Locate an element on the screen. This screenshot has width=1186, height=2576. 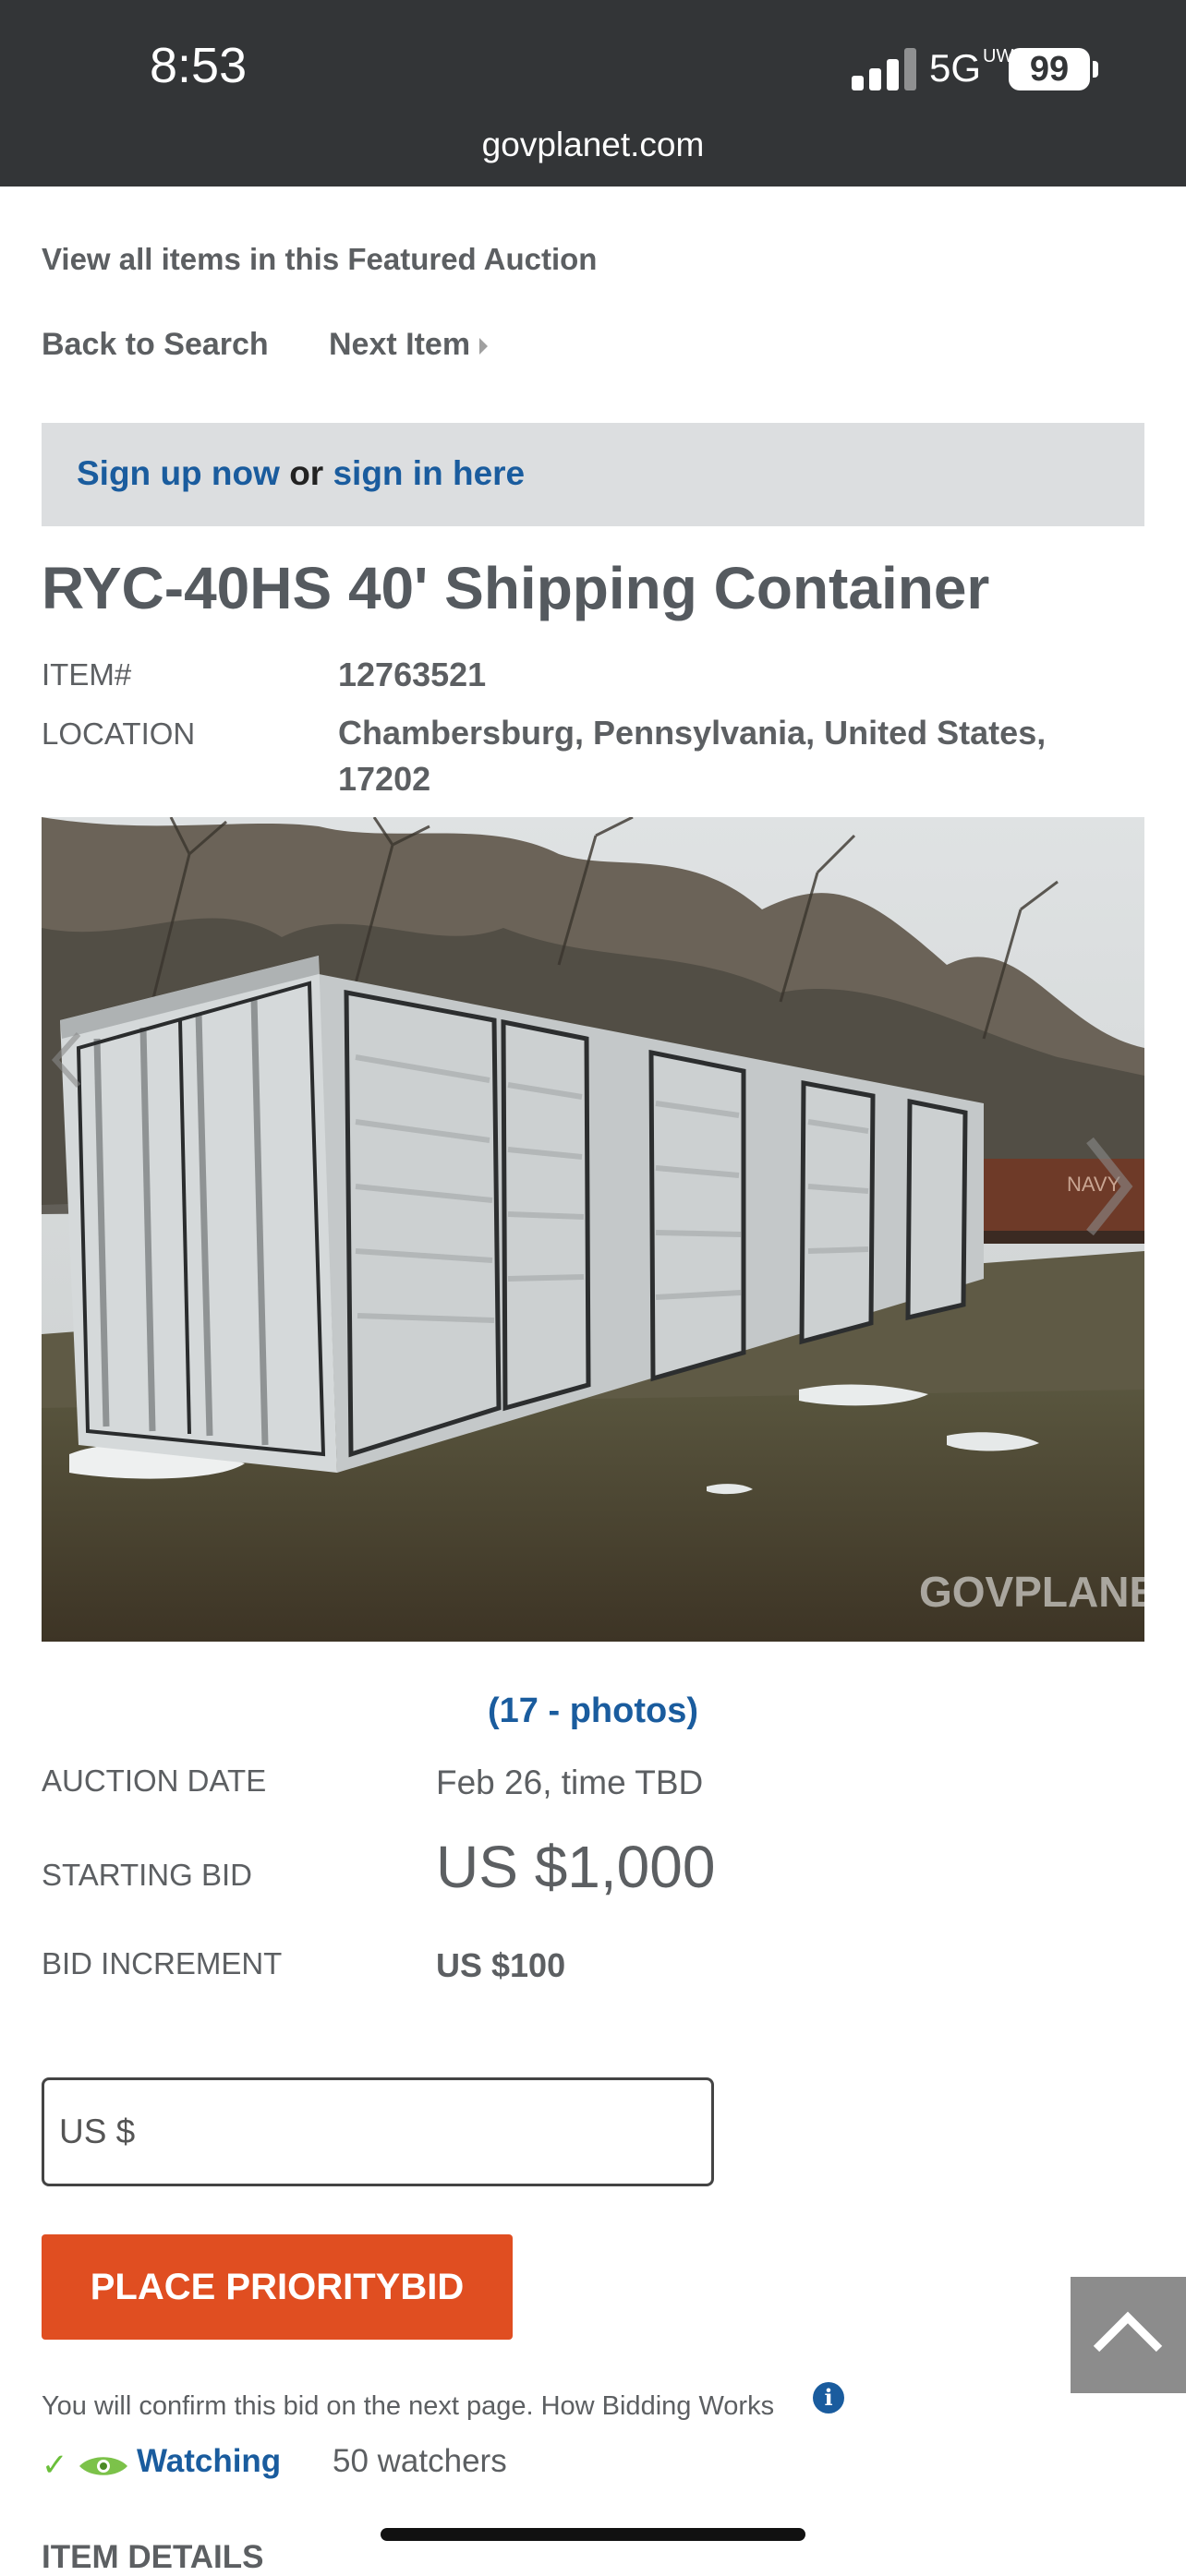
auction-date-value: Feb 26, time TBD is located at coordinates (570, 1782).